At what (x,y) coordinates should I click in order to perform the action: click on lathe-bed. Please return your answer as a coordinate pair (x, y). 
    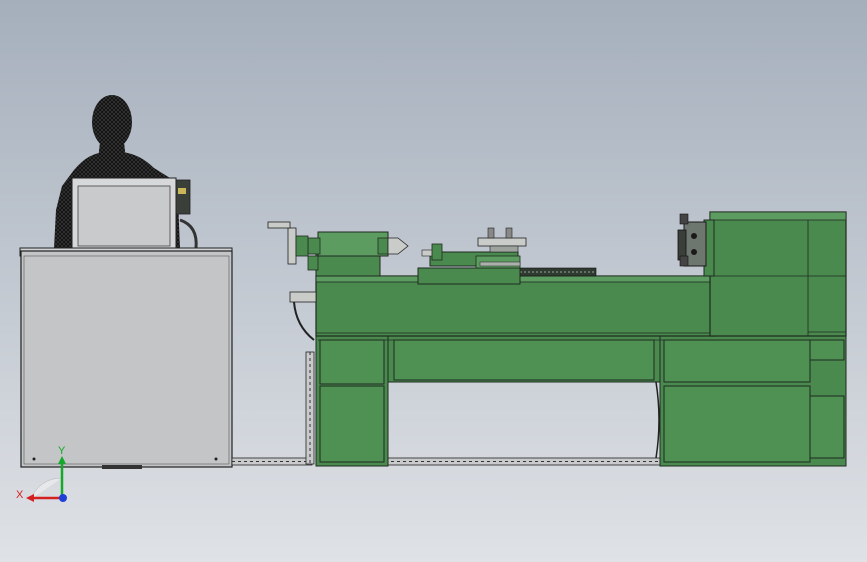
    Looking at the image, I should click on (516, 306).